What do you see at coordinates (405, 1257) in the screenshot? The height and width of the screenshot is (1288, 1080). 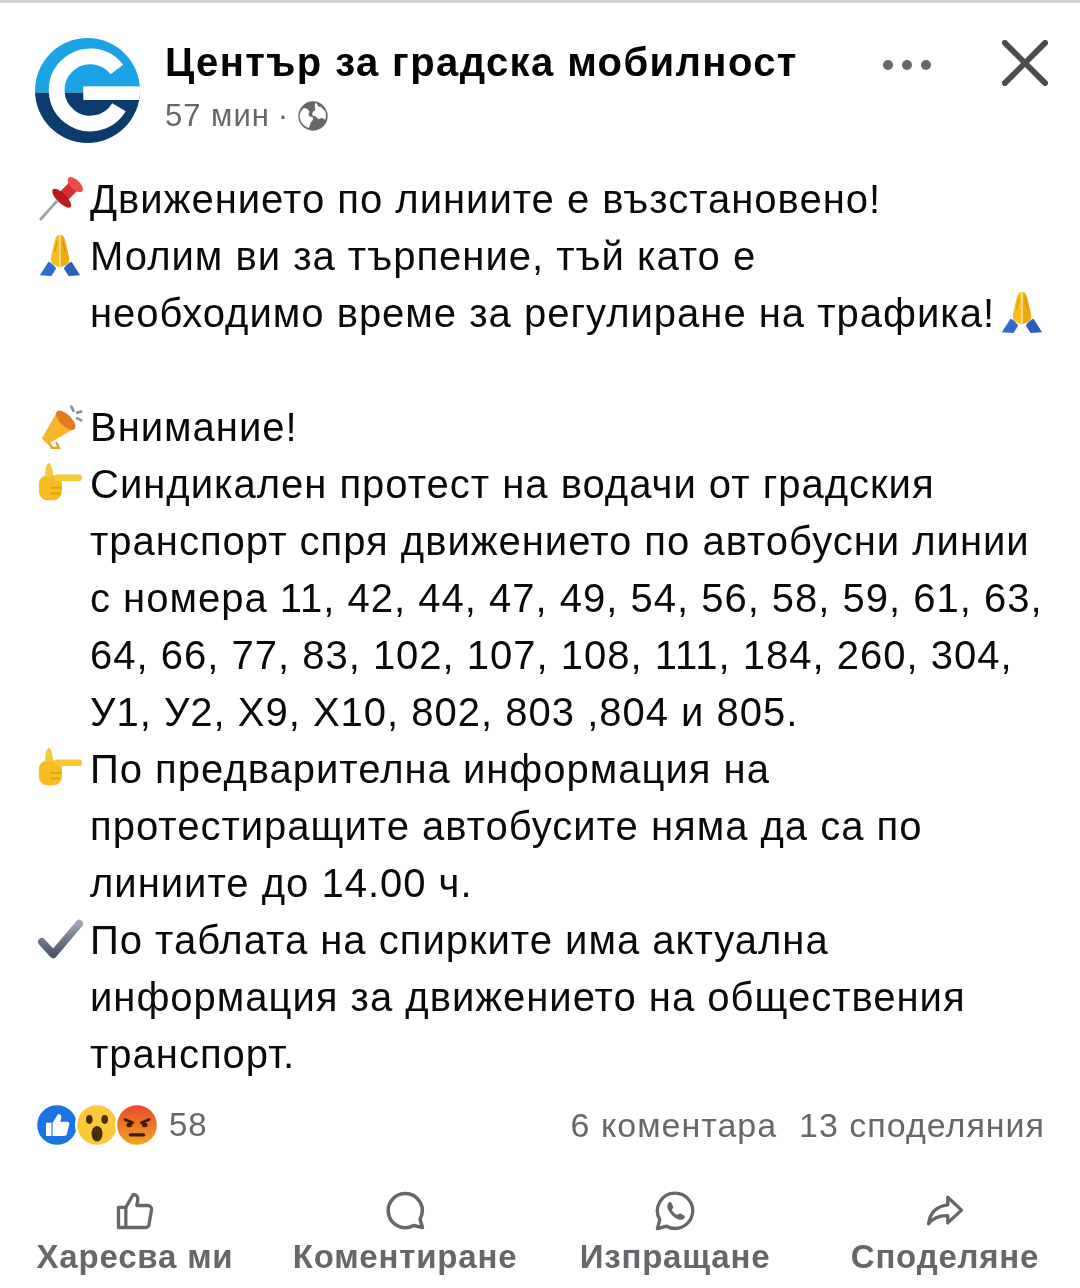 I see `action-button: Коментиране` at bounding box center [405, 1257].